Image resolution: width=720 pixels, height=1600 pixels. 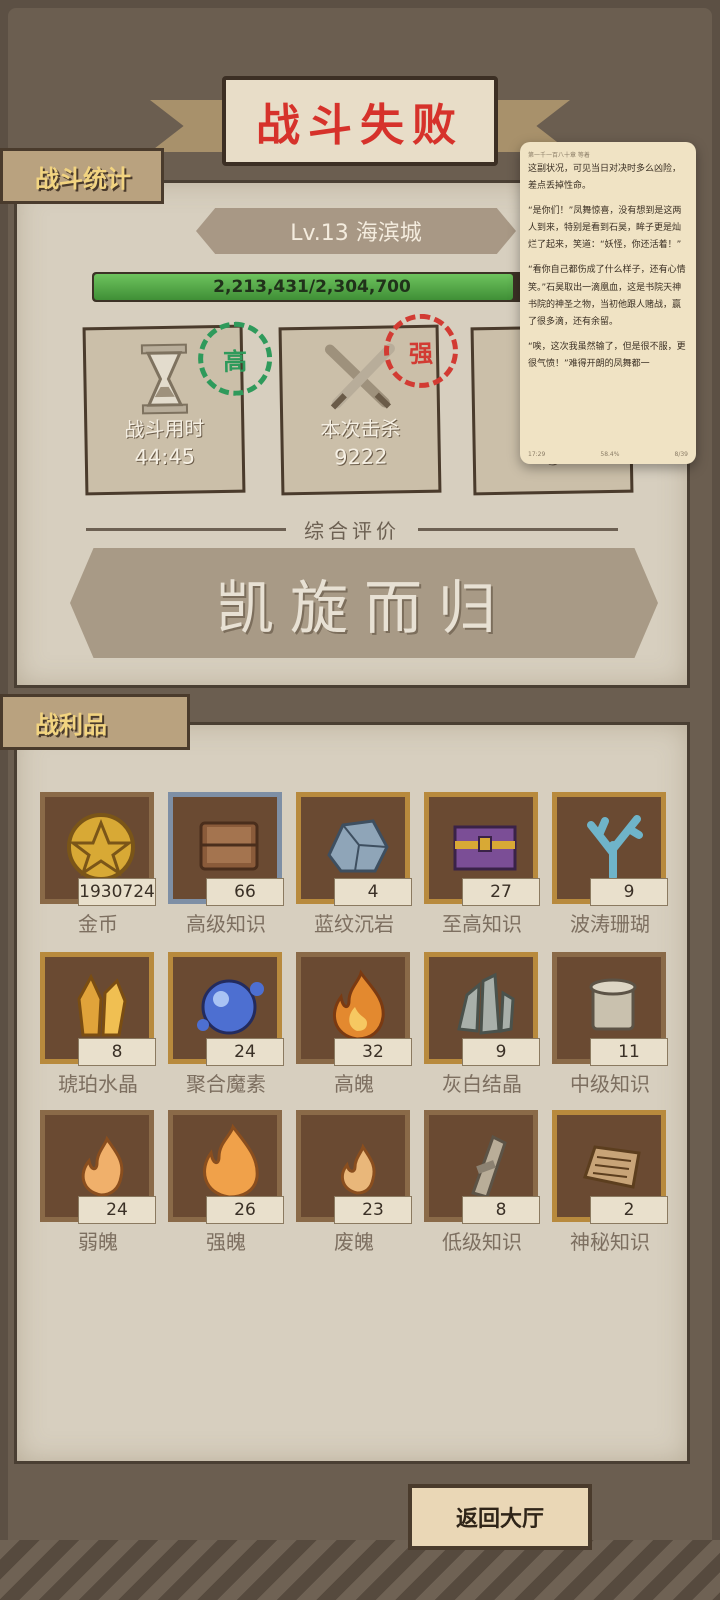 I want to click on loot-count: 2, so click(x=629, y=1210).